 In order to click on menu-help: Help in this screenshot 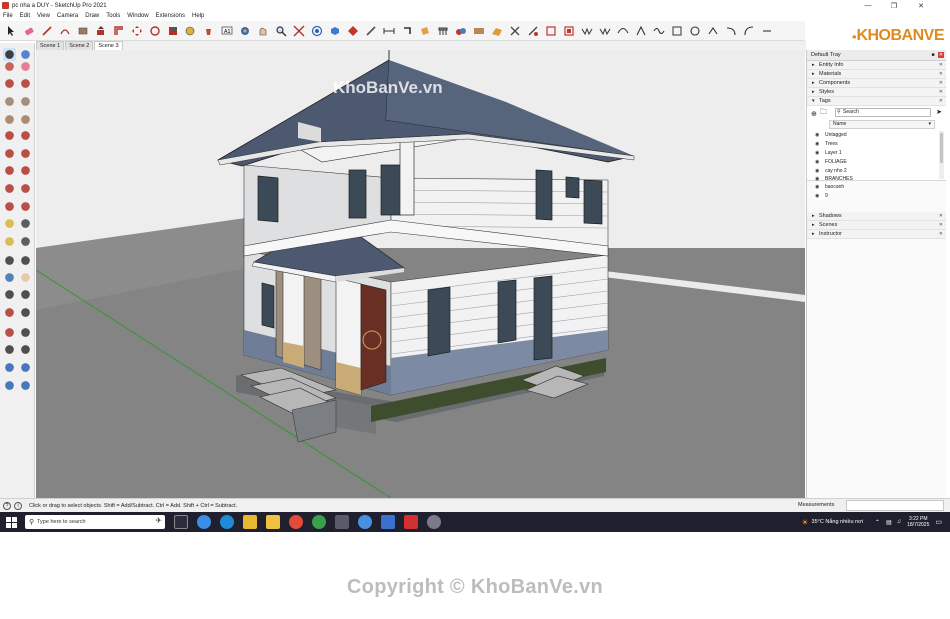, I will do `click(198, 16)`.